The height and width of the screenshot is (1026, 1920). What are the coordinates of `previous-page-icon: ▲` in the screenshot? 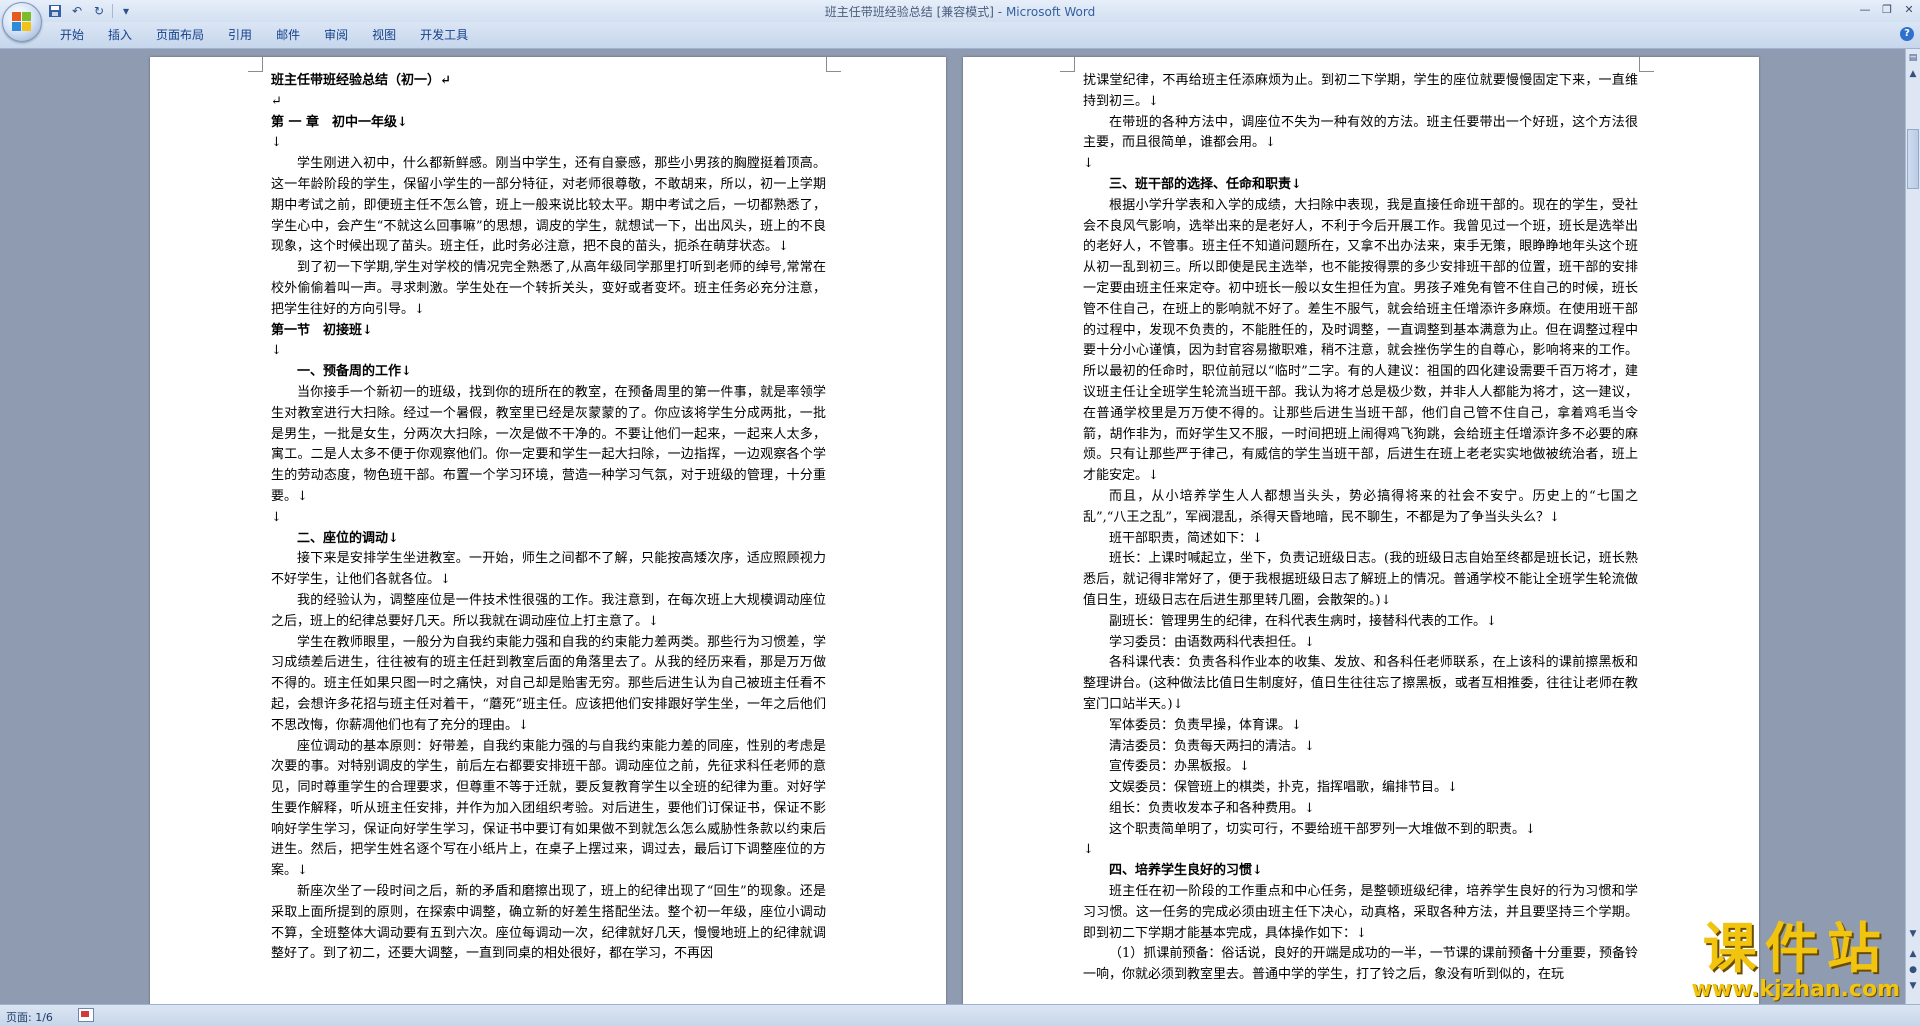 It's located at (1913, 955).